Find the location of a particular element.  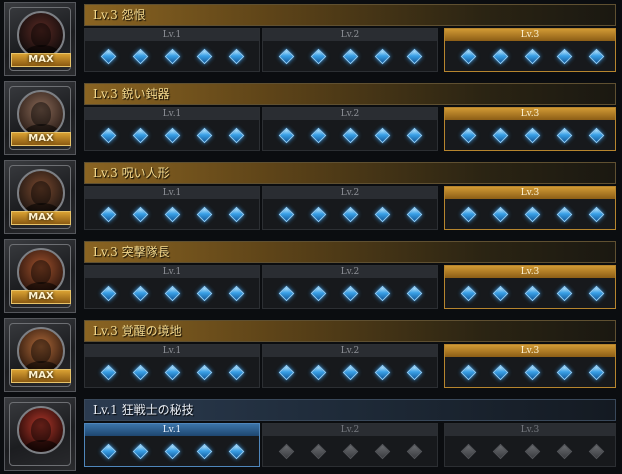

skill-name: Lv.3 怨恨 is located at coordinates (119, 15).